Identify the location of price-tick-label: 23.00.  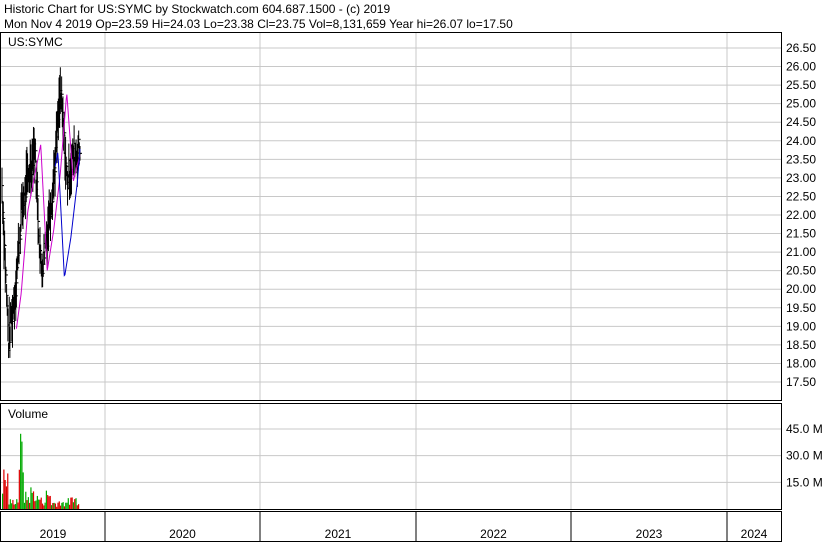
(801, 178).